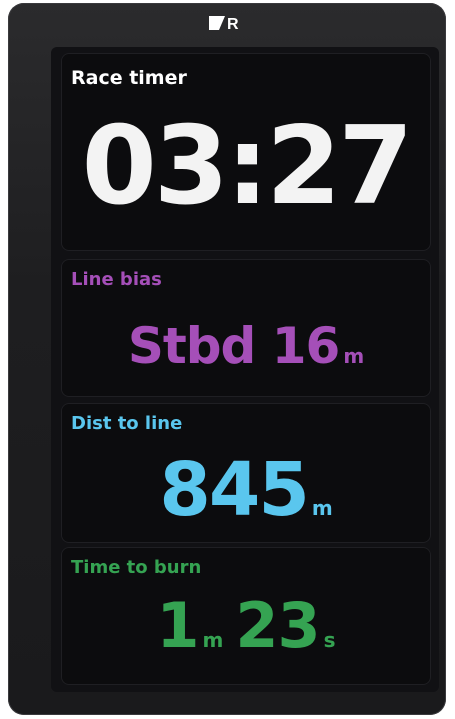 This screenshot has height=719, width=455. Describe the element at coordinates (224, 24) in the screenshot. I see `brand-logo-icon: R` at that location.